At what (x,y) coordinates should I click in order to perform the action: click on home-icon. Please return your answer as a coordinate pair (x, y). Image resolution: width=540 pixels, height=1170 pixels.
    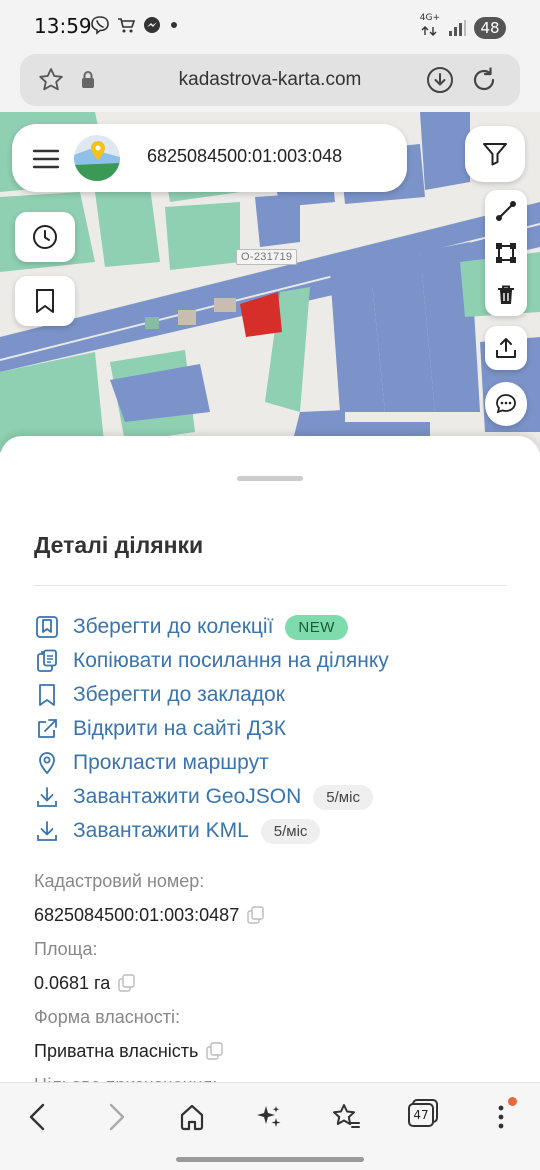
    Looking at the image, I should click on (192, 1117).